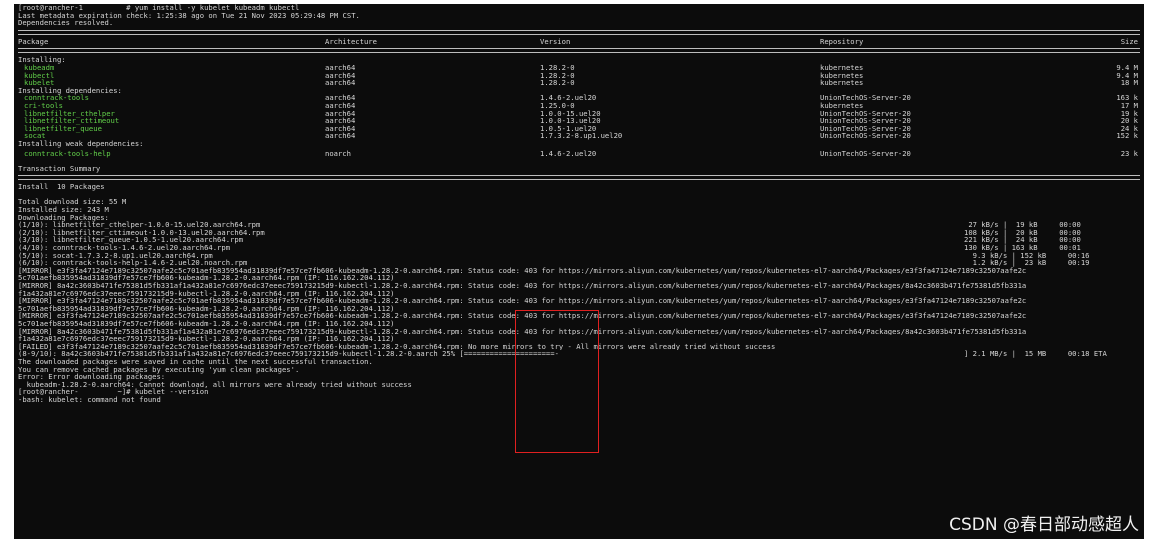 The width and height of the screenshot is (1155, 543). What do you see at coordinates (42, 60) in the screenshot?
I see `section-title: Installing:` at bounding box center [42, 60].